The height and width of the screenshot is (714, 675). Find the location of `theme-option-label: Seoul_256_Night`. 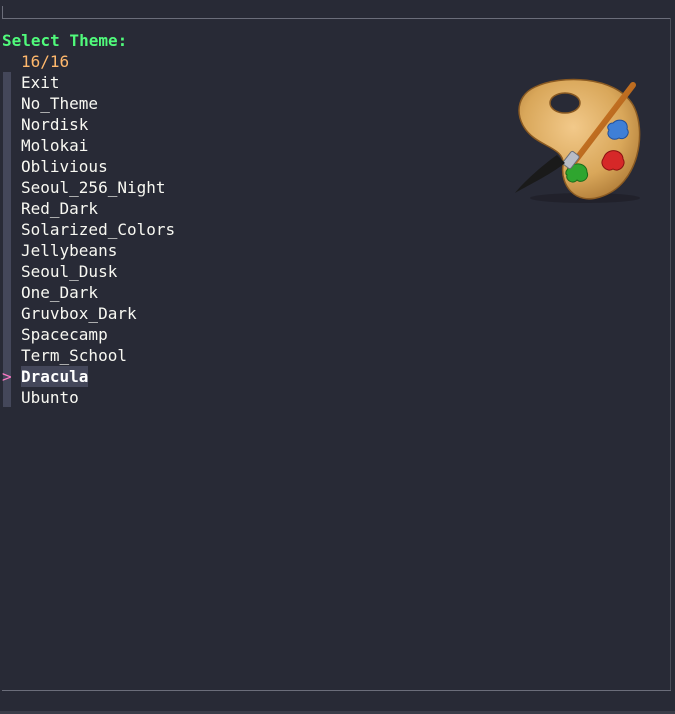

theme-option-label: Seoul_256_Night is located at coordinates (93, 187).